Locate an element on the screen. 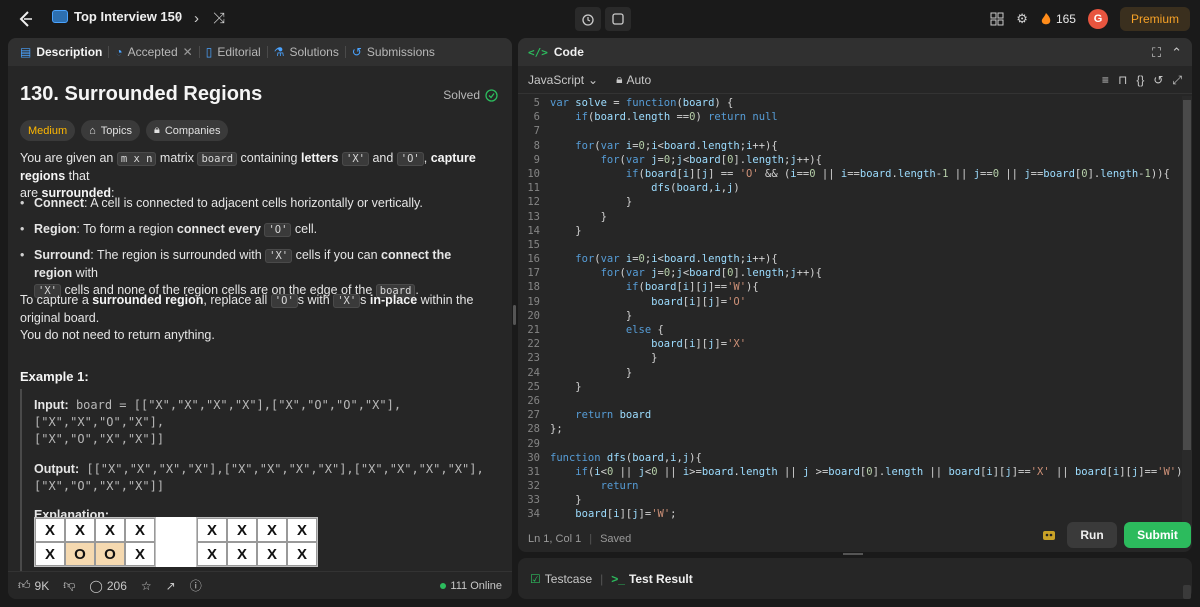  code-line: 20 } is located at coordinates (850, 316).